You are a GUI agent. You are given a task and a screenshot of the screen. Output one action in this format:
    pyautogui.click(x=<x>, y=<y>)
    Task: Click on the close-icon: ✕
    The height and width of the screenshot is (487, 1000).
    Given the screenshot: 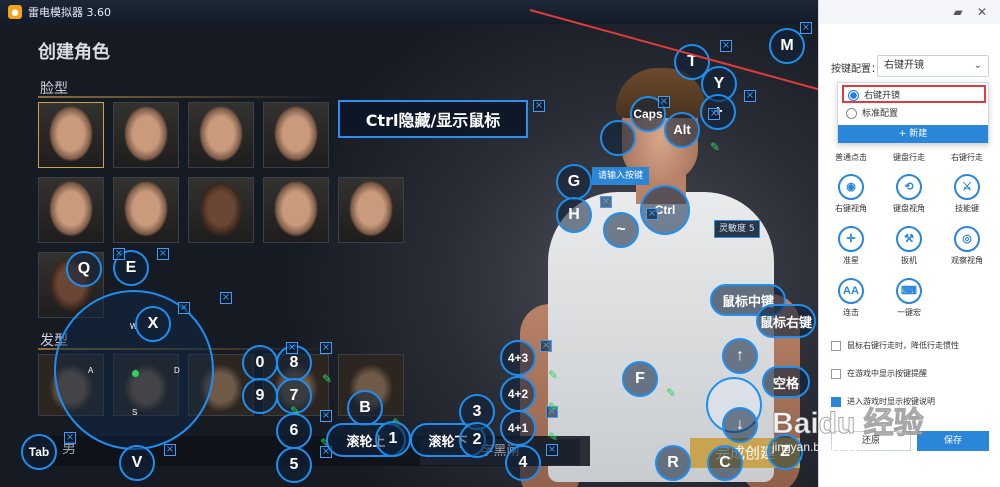 What is the action you would take?
    pyautogui.click(x=982, y=12)
    